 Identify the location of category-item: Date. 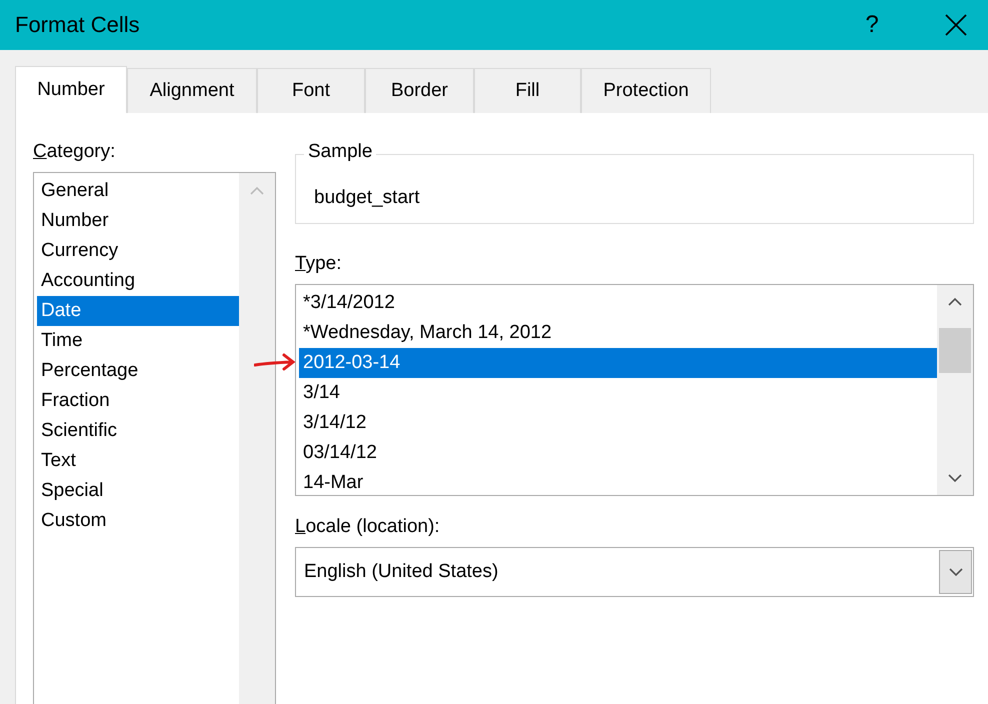
(138, 311).